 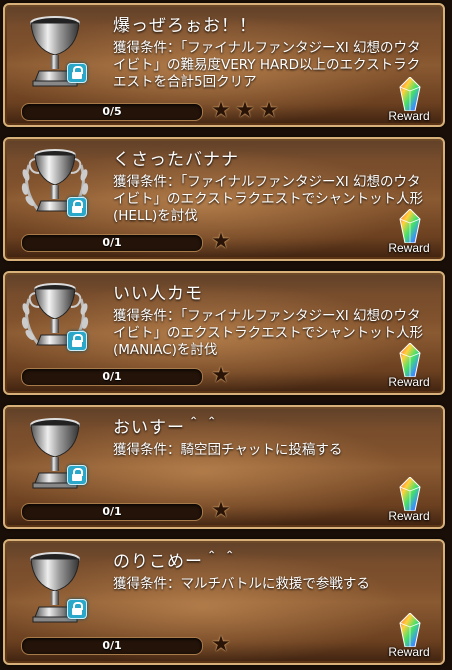 I want to click on star-rating: ★ ★ ★, so click(x=246, y=111).